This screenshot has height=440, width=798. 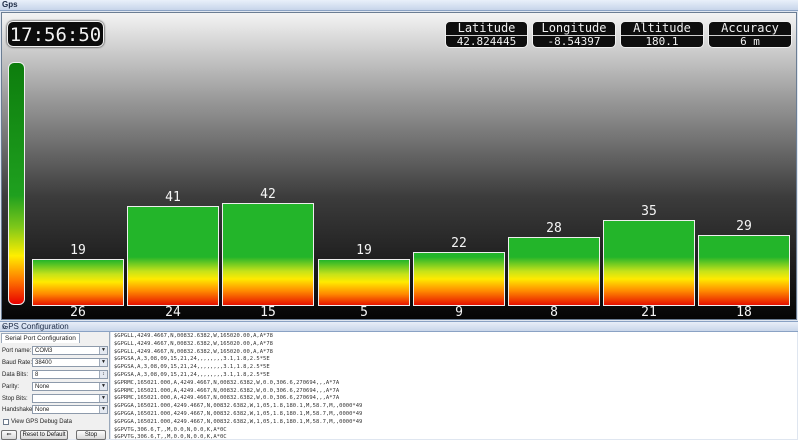 I want to click on spinner-arrows-icon: ↕, so click(x=103, y=374).